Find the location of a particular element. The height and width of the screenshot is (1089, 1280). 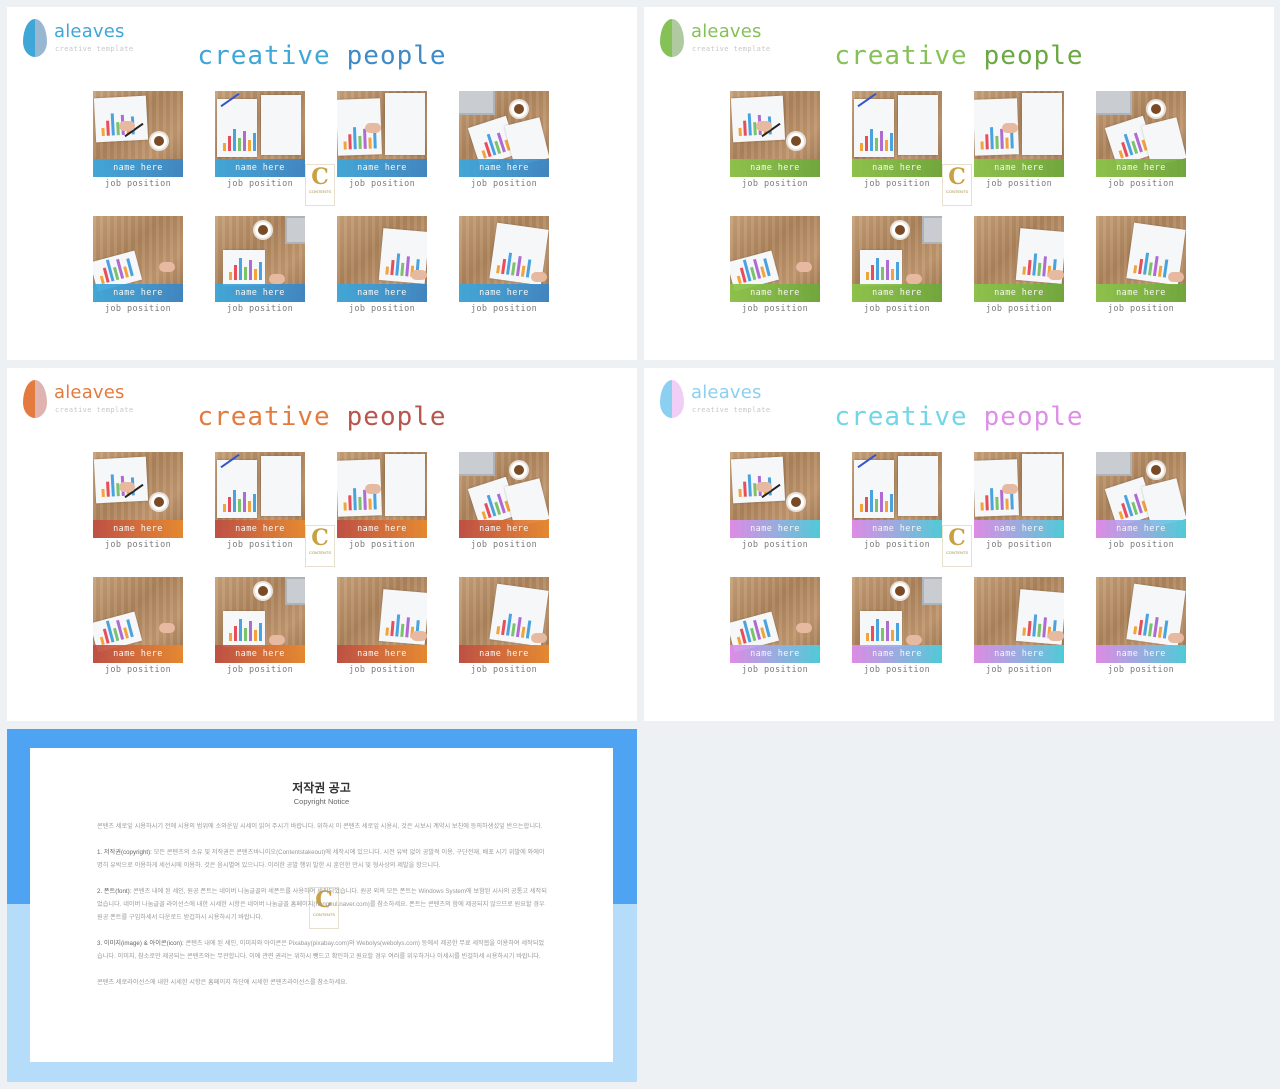

slide-title: creative people is located at coordinates (959, 56).